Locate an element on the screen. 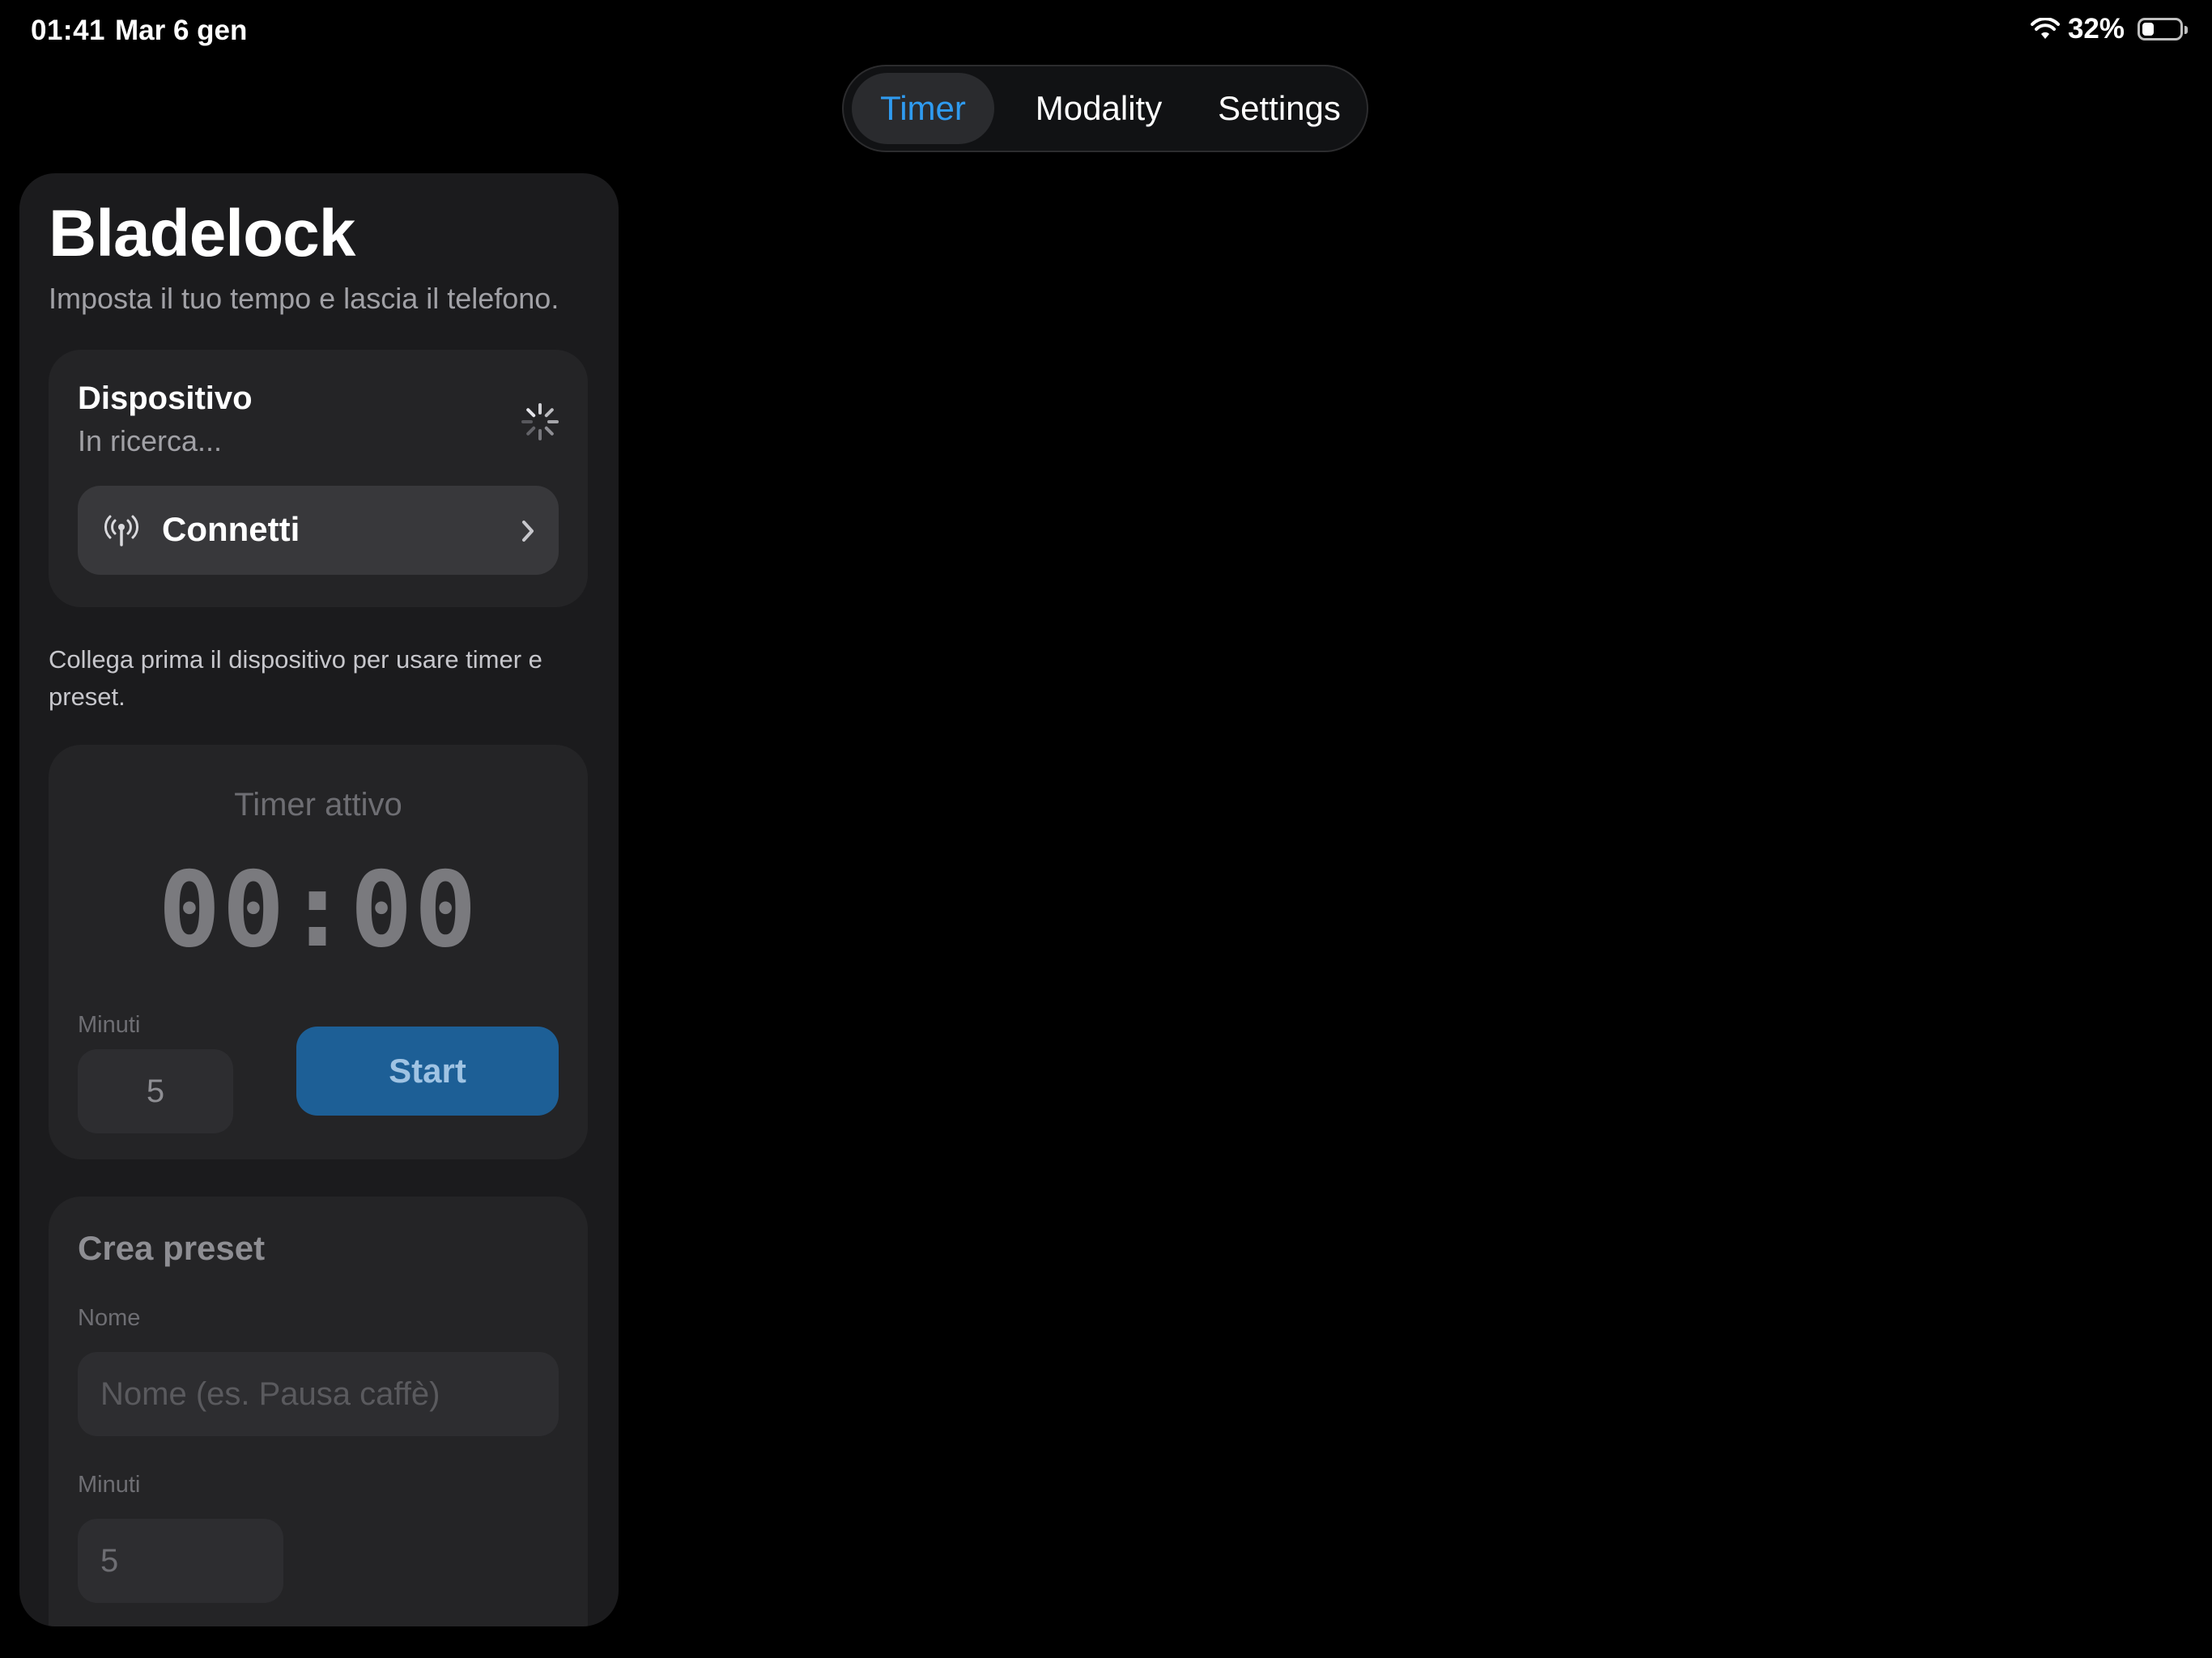 This screenshot has width=2212, height=1658. preset-minutes-input: 5 is located at coordinates (181, 1561).